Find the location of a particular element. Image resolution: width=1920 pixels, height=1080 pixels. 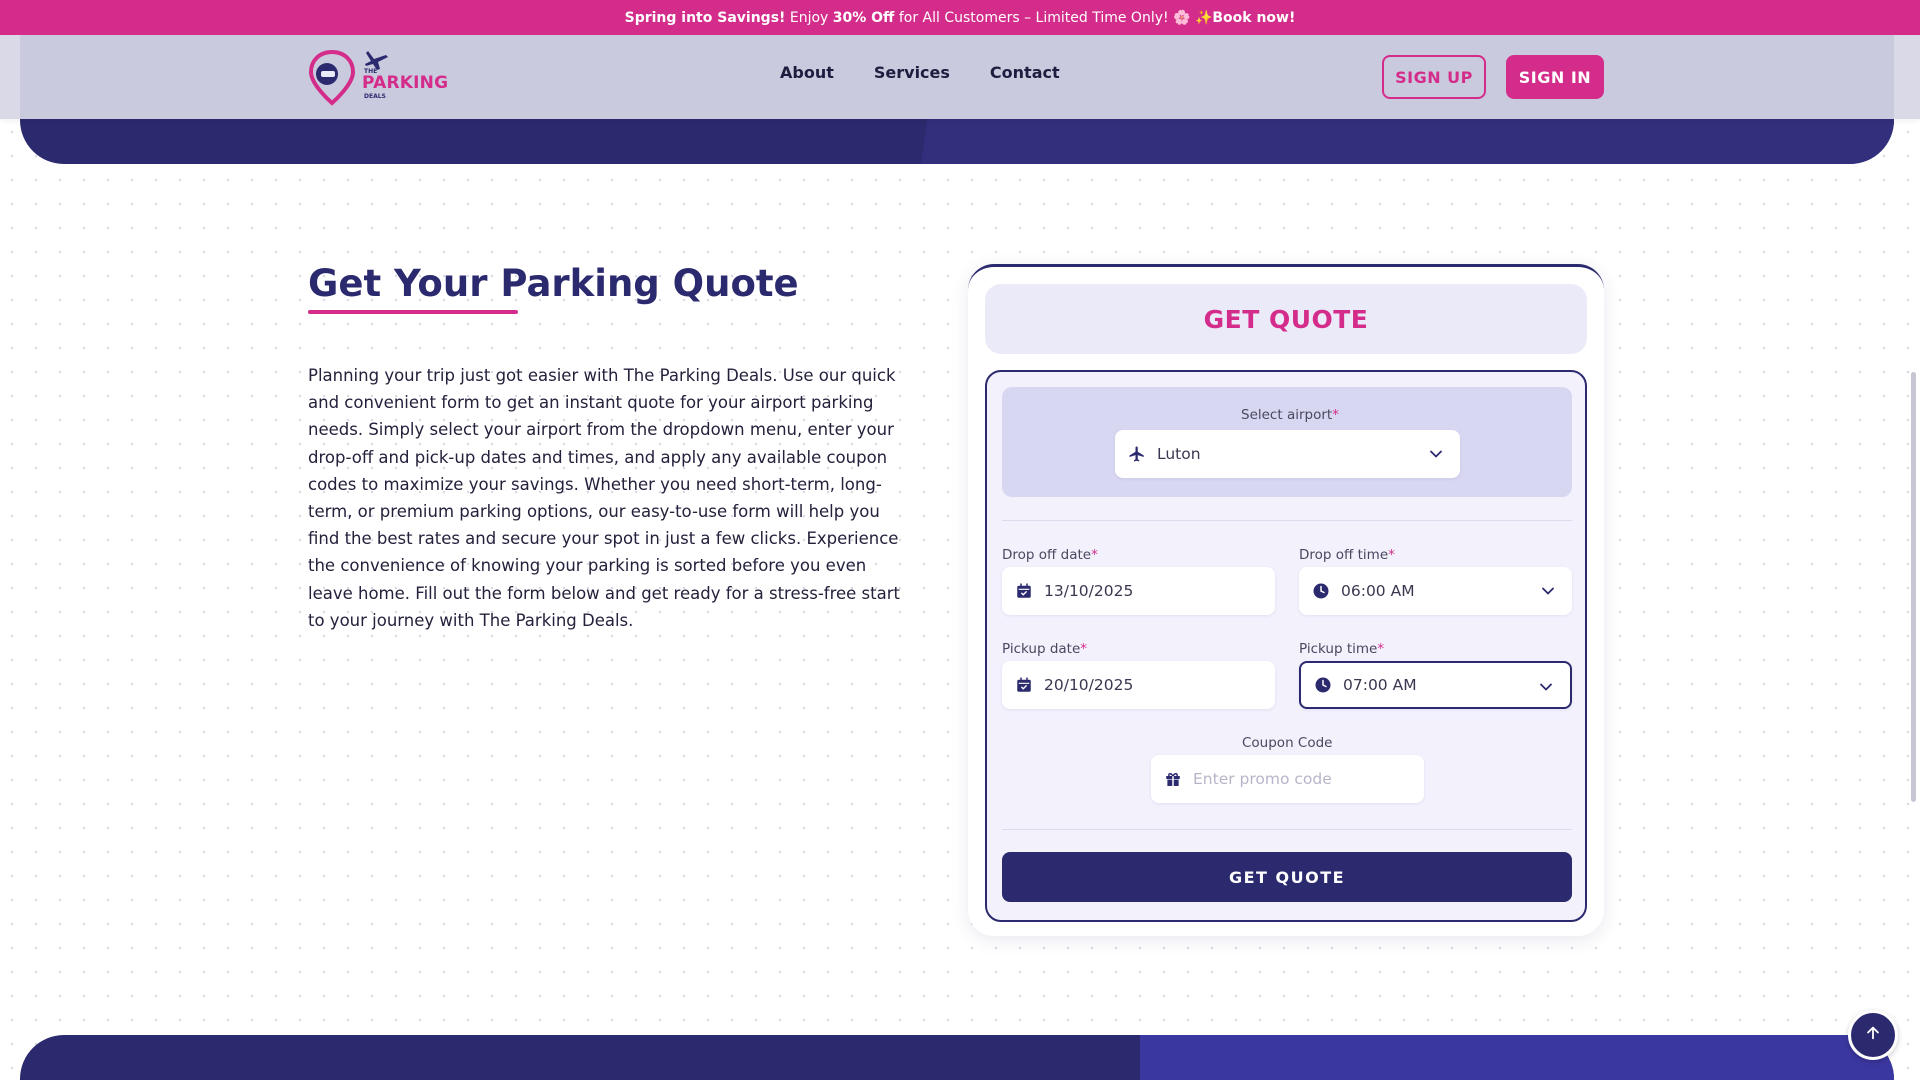

nav-about: About is located at coordinates (807, 72).